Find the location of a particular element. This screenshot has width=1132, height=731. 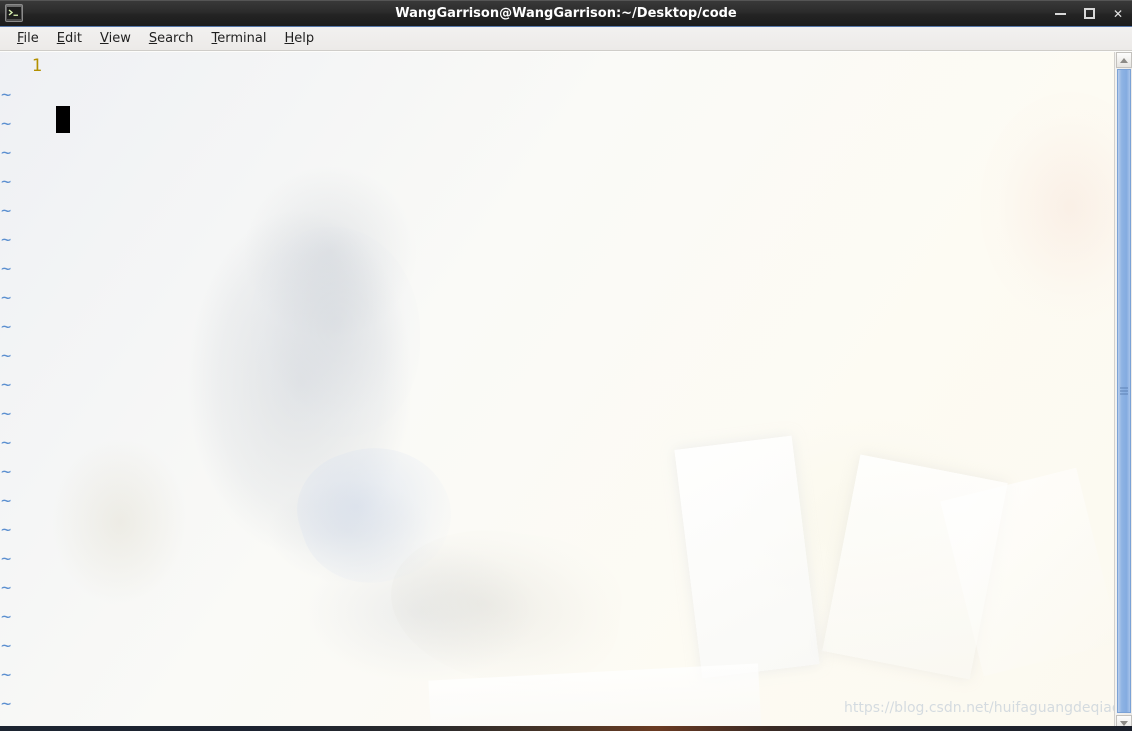

desktop-bottom-strip is located at coordinates (566, 728).